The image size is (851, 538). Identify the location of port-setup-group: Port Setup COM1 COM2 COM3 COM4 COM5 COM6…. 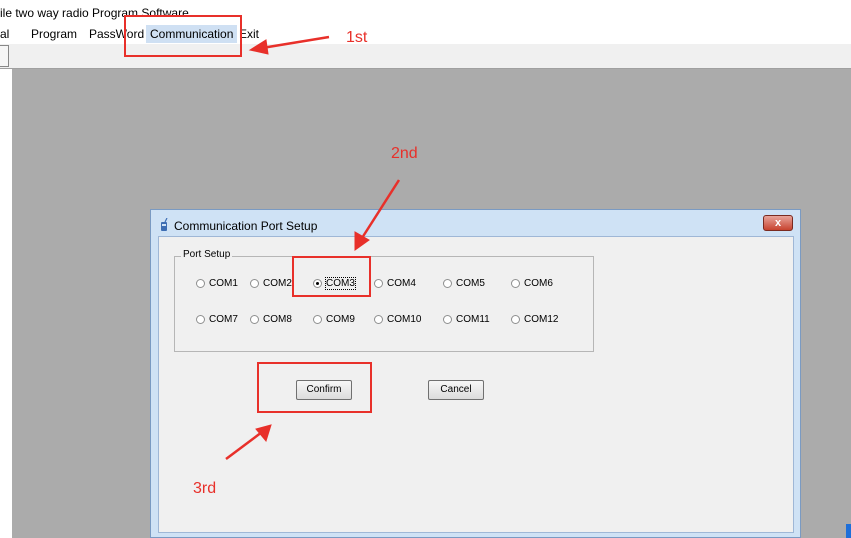
(384, 300).